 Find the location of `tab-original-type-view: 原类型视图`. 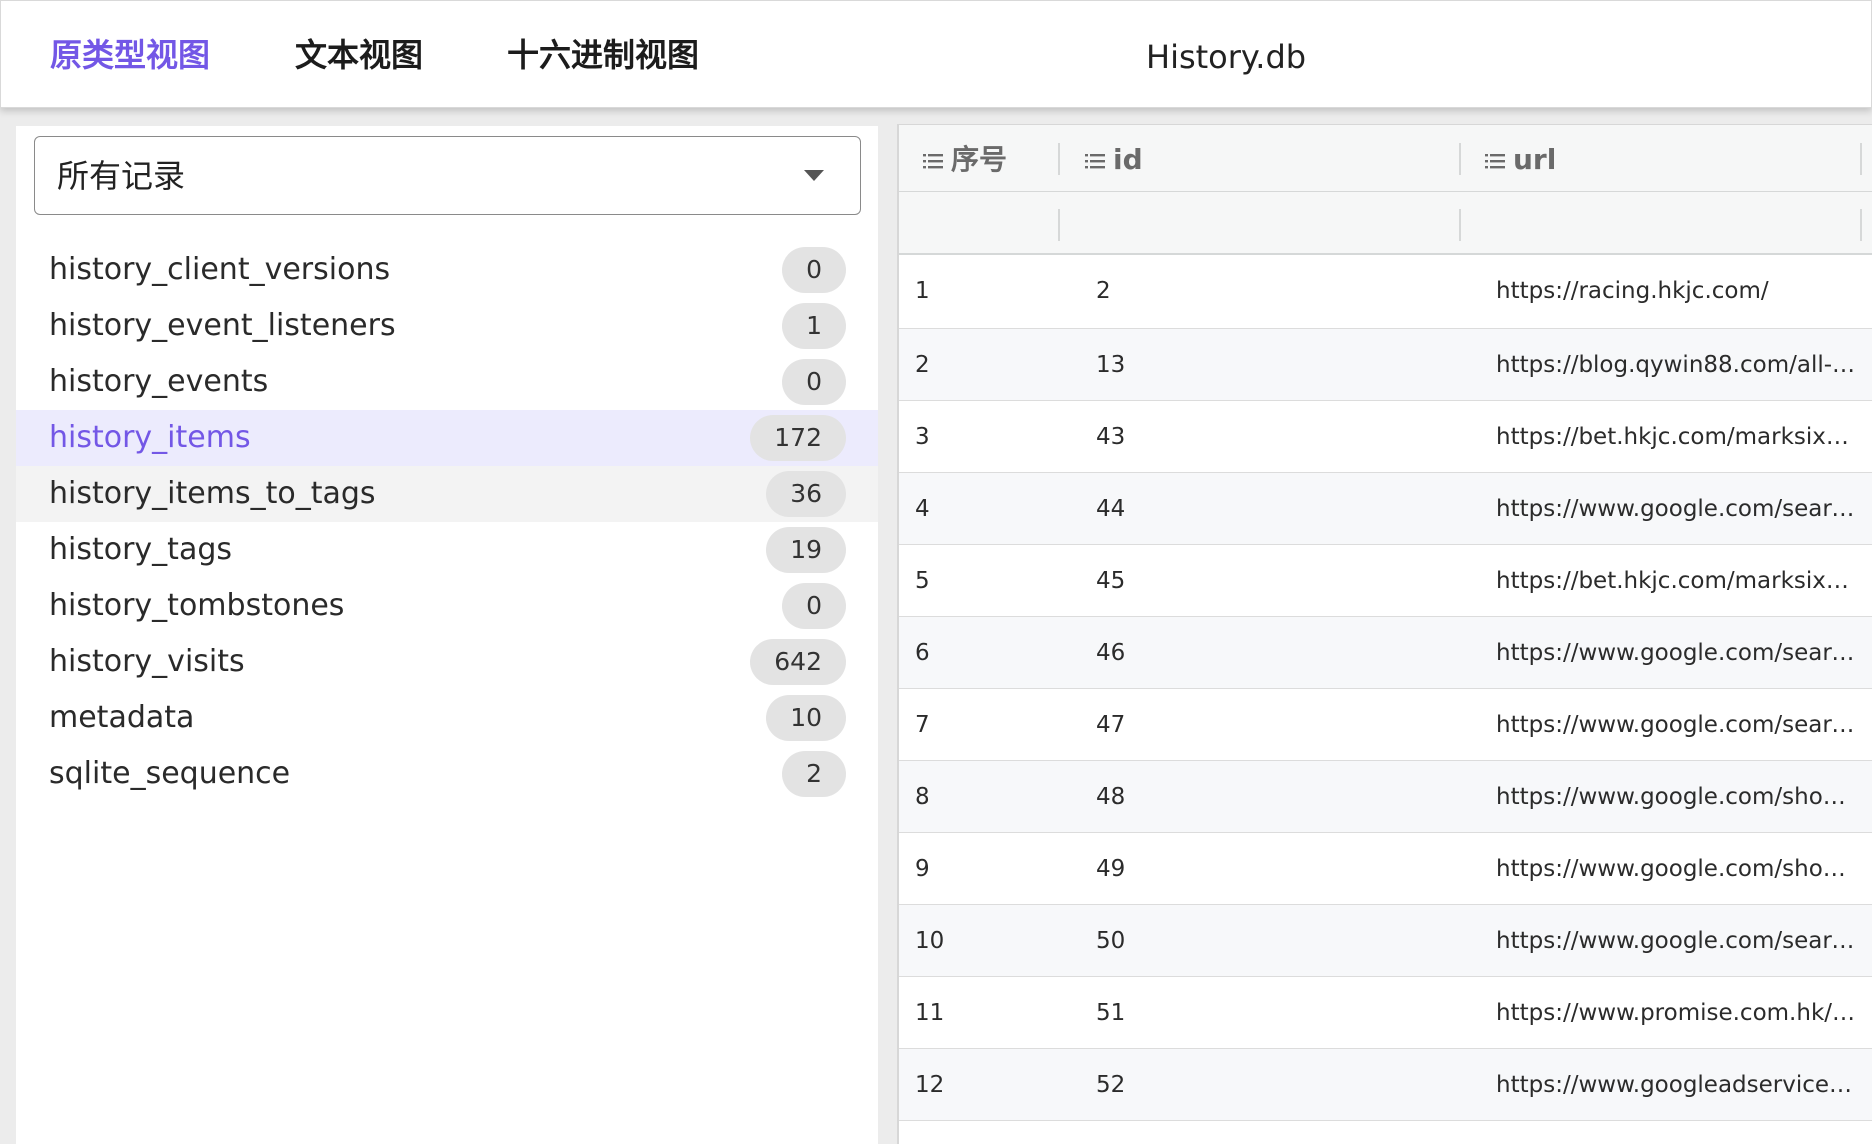

tab-original-type-view: 原类型视图 is located at coordinates (130, 55).